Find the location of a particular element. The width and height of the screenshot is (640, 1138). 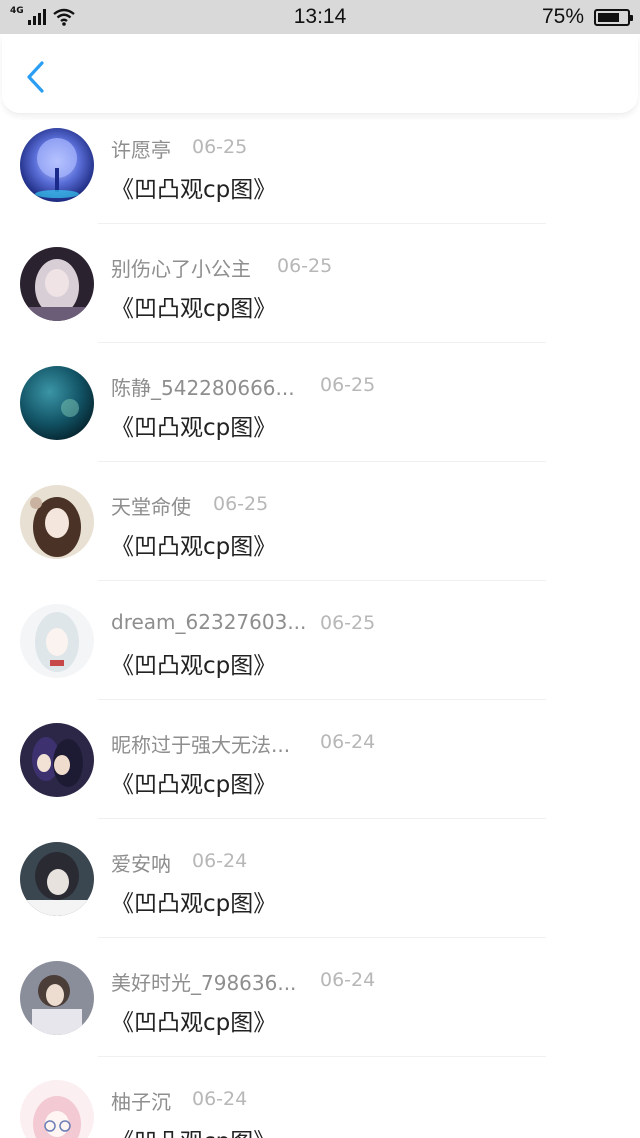

chevron-left-icon is located at coordinates (35, 77).